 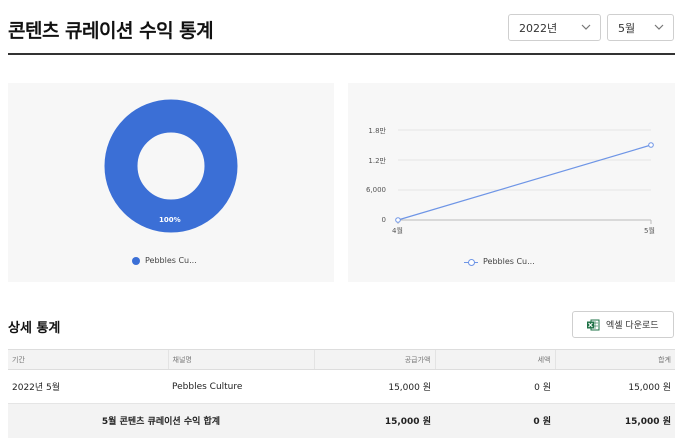 I want to click on details-title: 상세 통계, so click(x=34, y=328).